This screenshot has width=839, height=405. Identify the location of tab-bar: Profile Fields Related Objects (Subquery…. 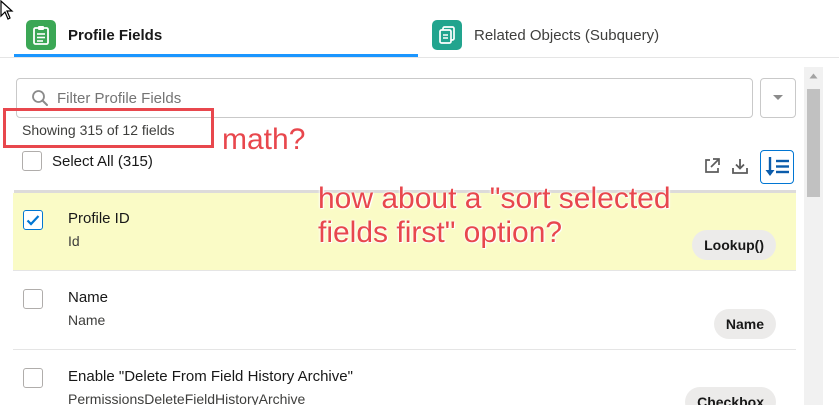
(419, 29).